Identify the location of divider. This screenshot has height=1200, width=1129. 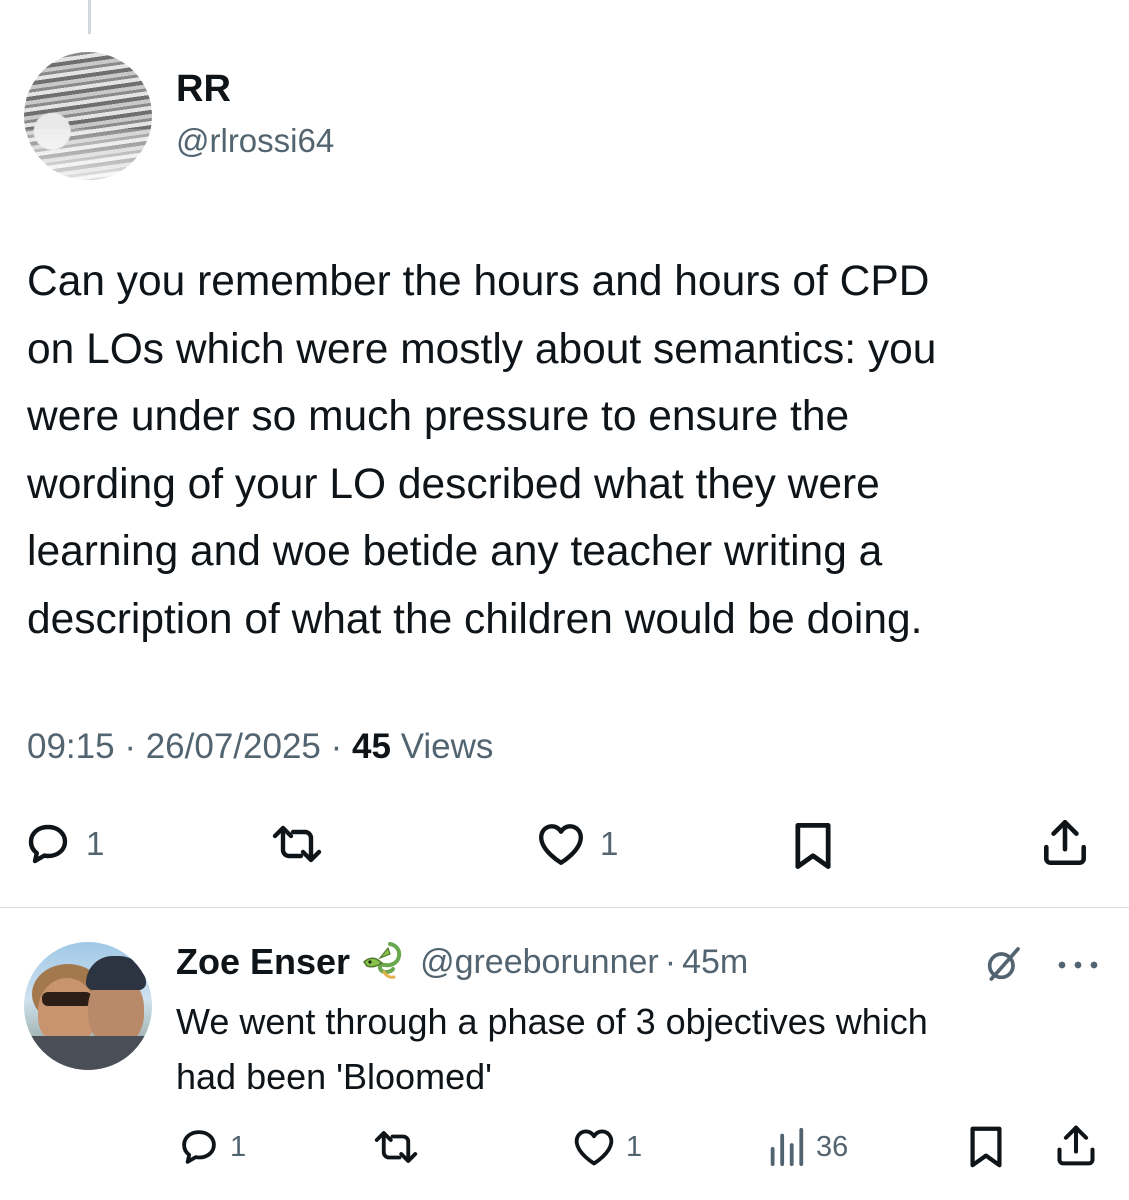
(564, 907).